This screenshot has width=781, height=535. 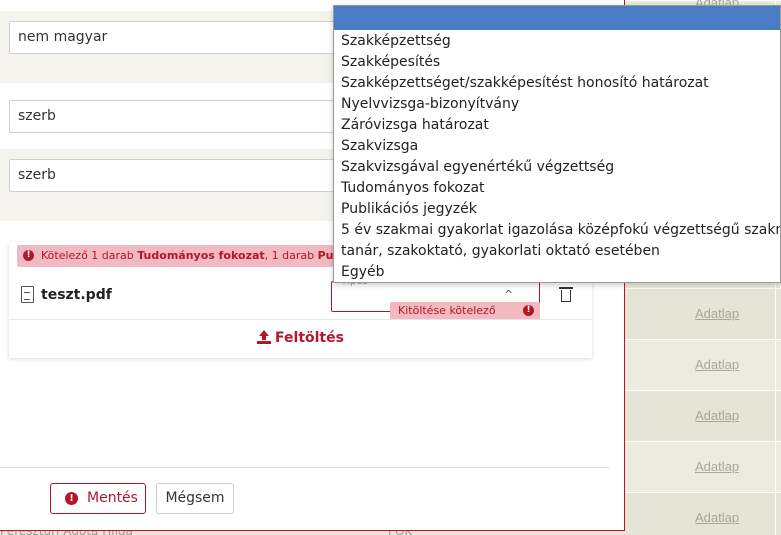 I want to click on trash-icon, so click(x=566, y=294).